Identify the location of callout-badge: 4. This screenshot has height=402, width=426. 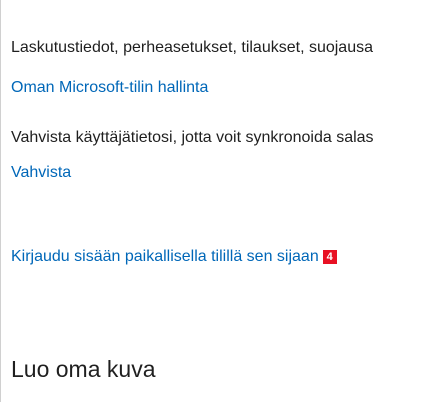
(329, 257).